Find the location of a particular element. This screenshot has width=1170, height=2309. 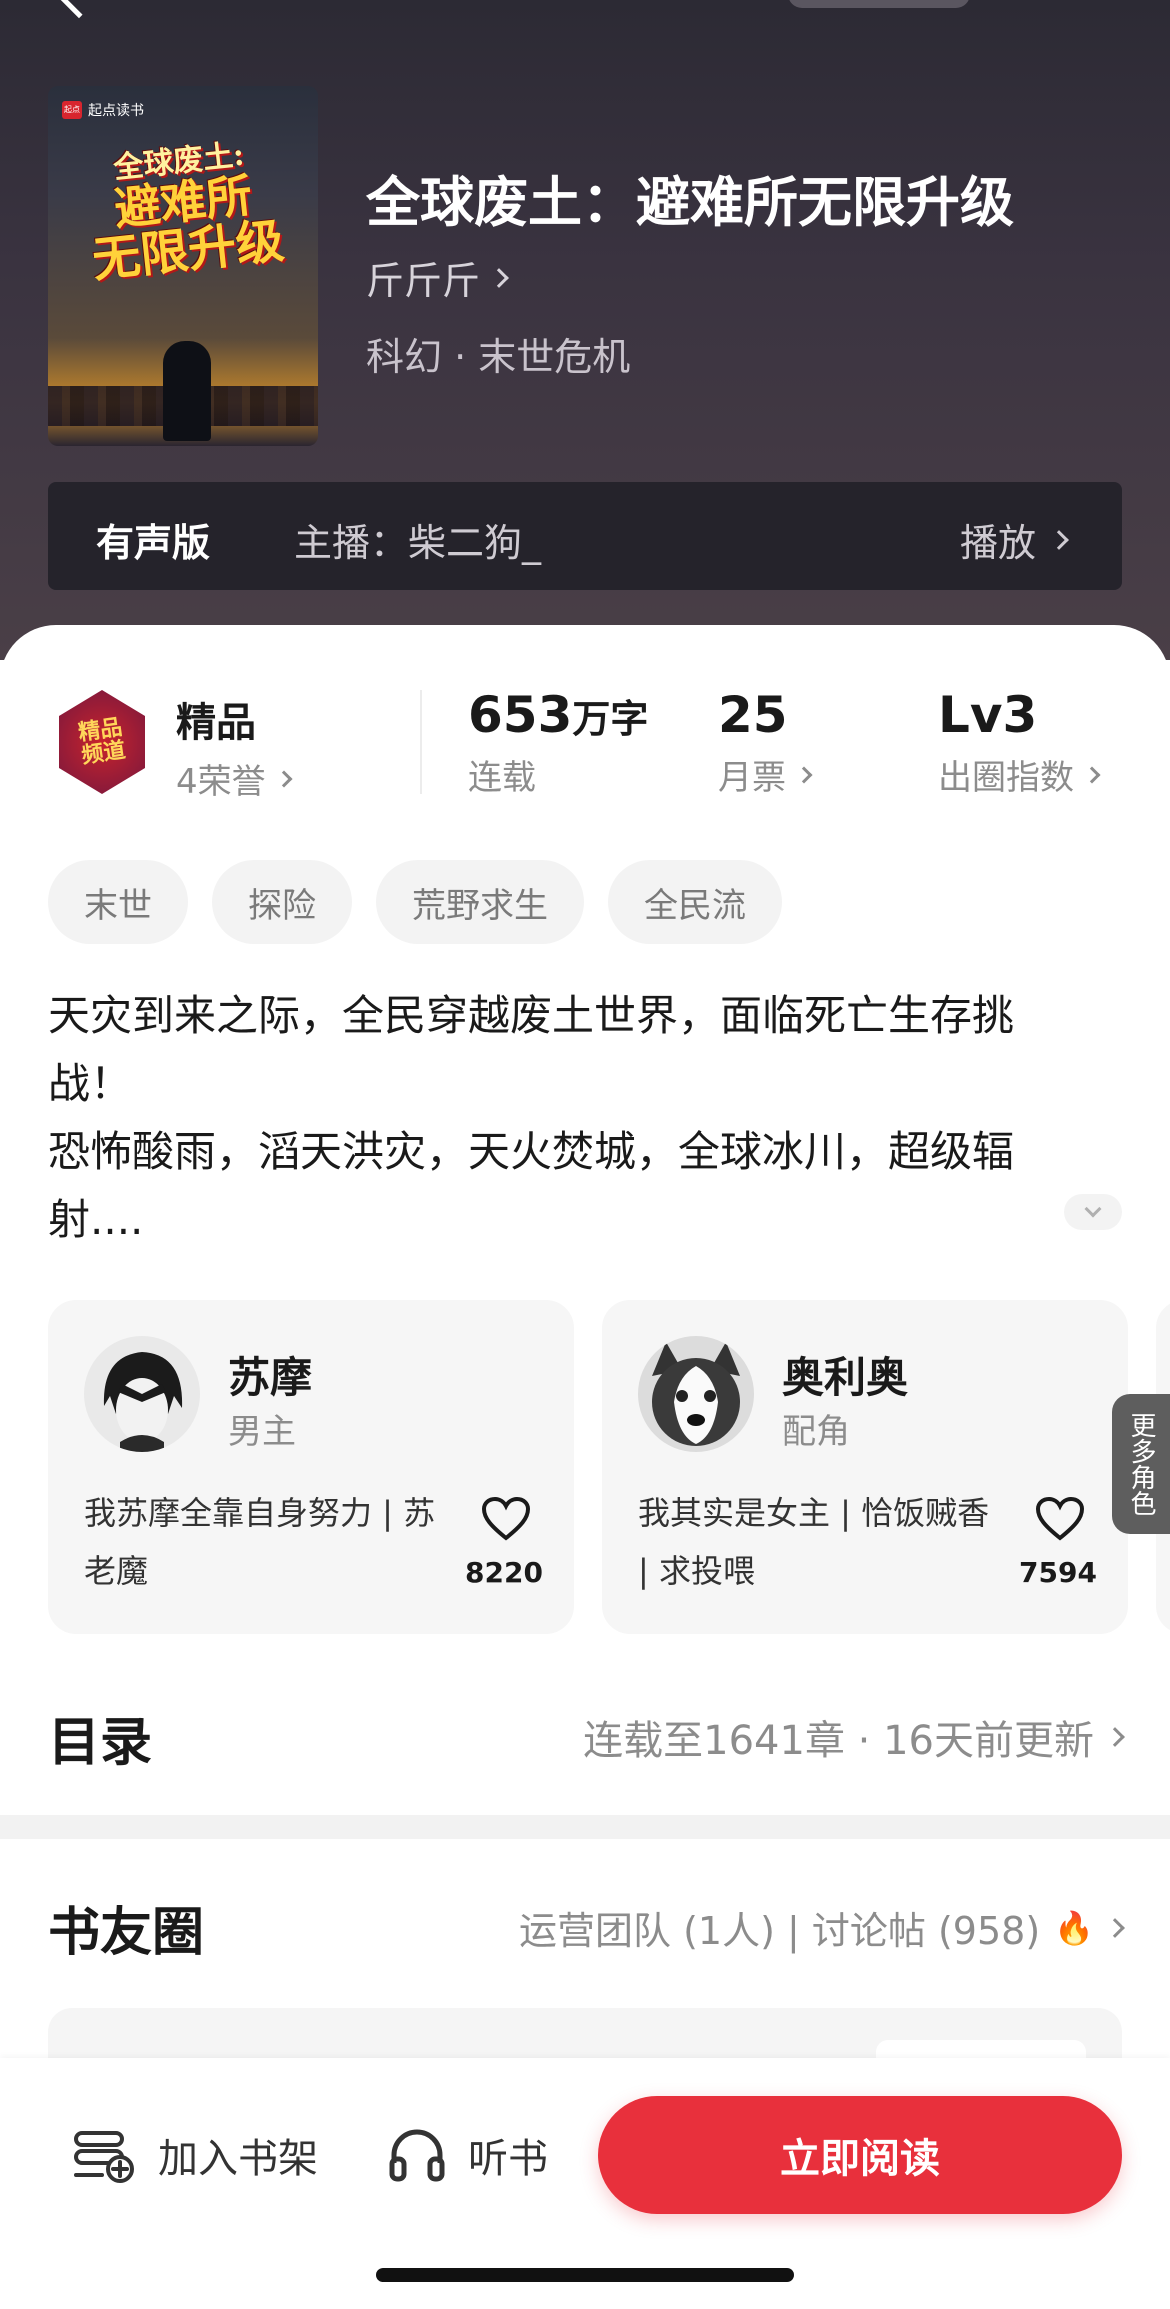

fire-icon: 🔥 is located at coordinates (1074, 1927).